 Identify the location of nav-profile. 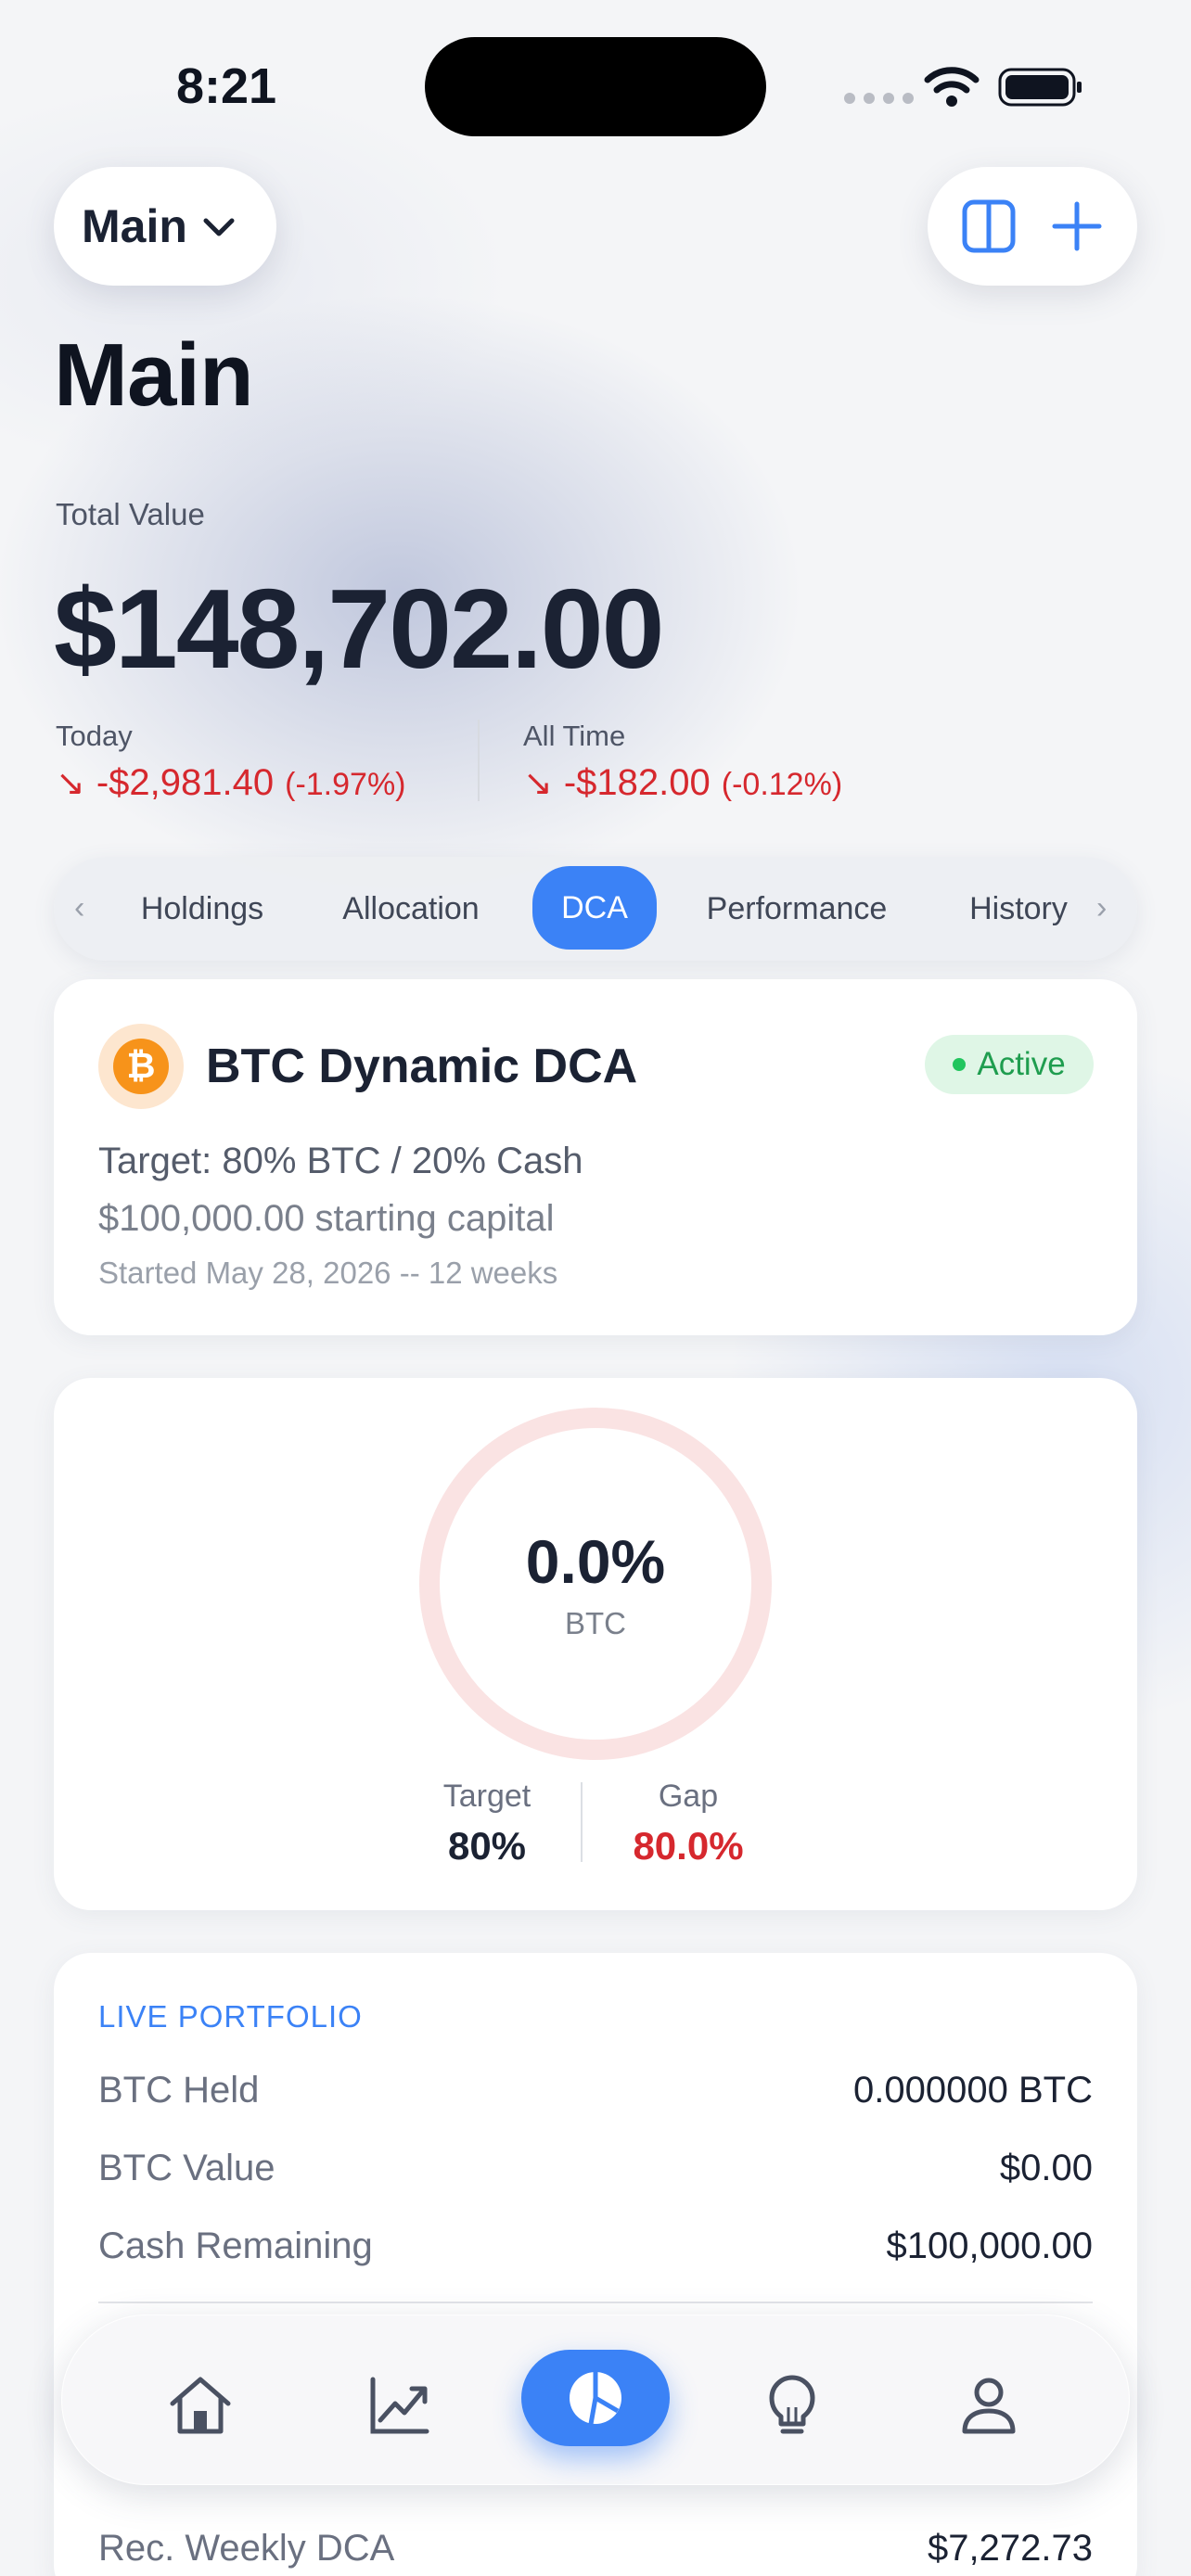
(989, 2405).